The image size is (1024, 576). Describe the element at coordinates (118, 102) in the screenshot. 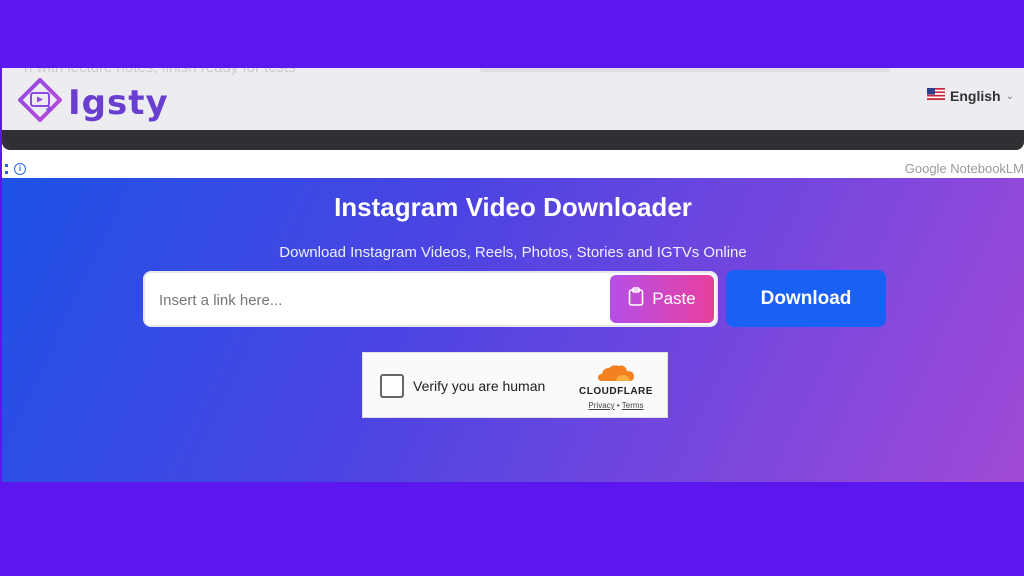

I see `logo-text: Igsty` at that location.